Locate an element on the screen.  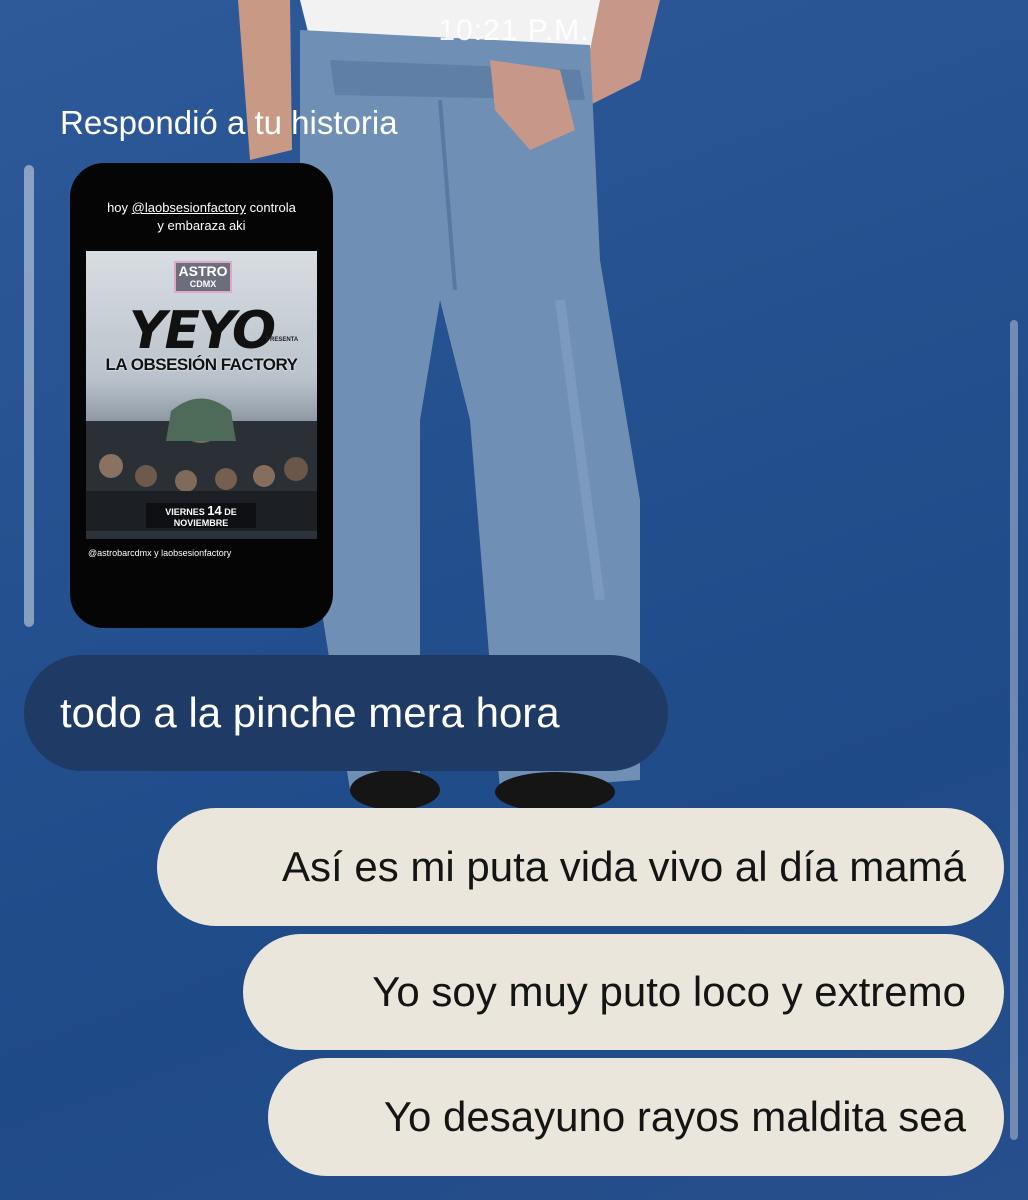
message-text: Yo desayuno rayos maldita sea is located at coordinates (674, 1116).